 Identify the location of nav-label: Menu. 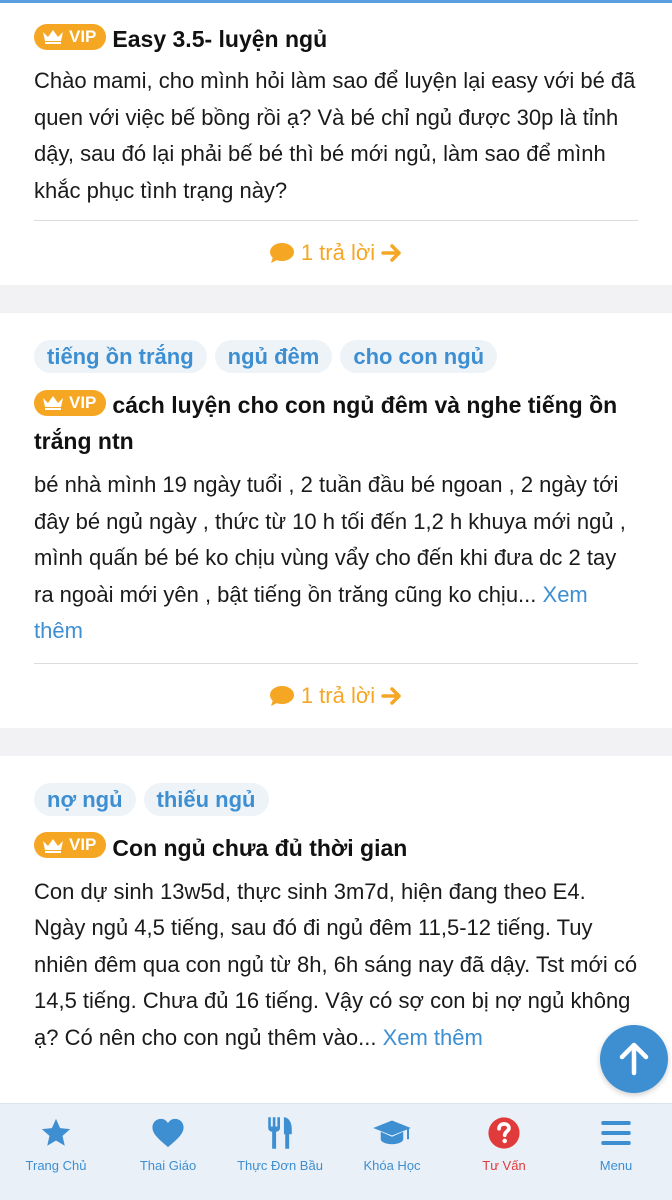
(616, 1165).